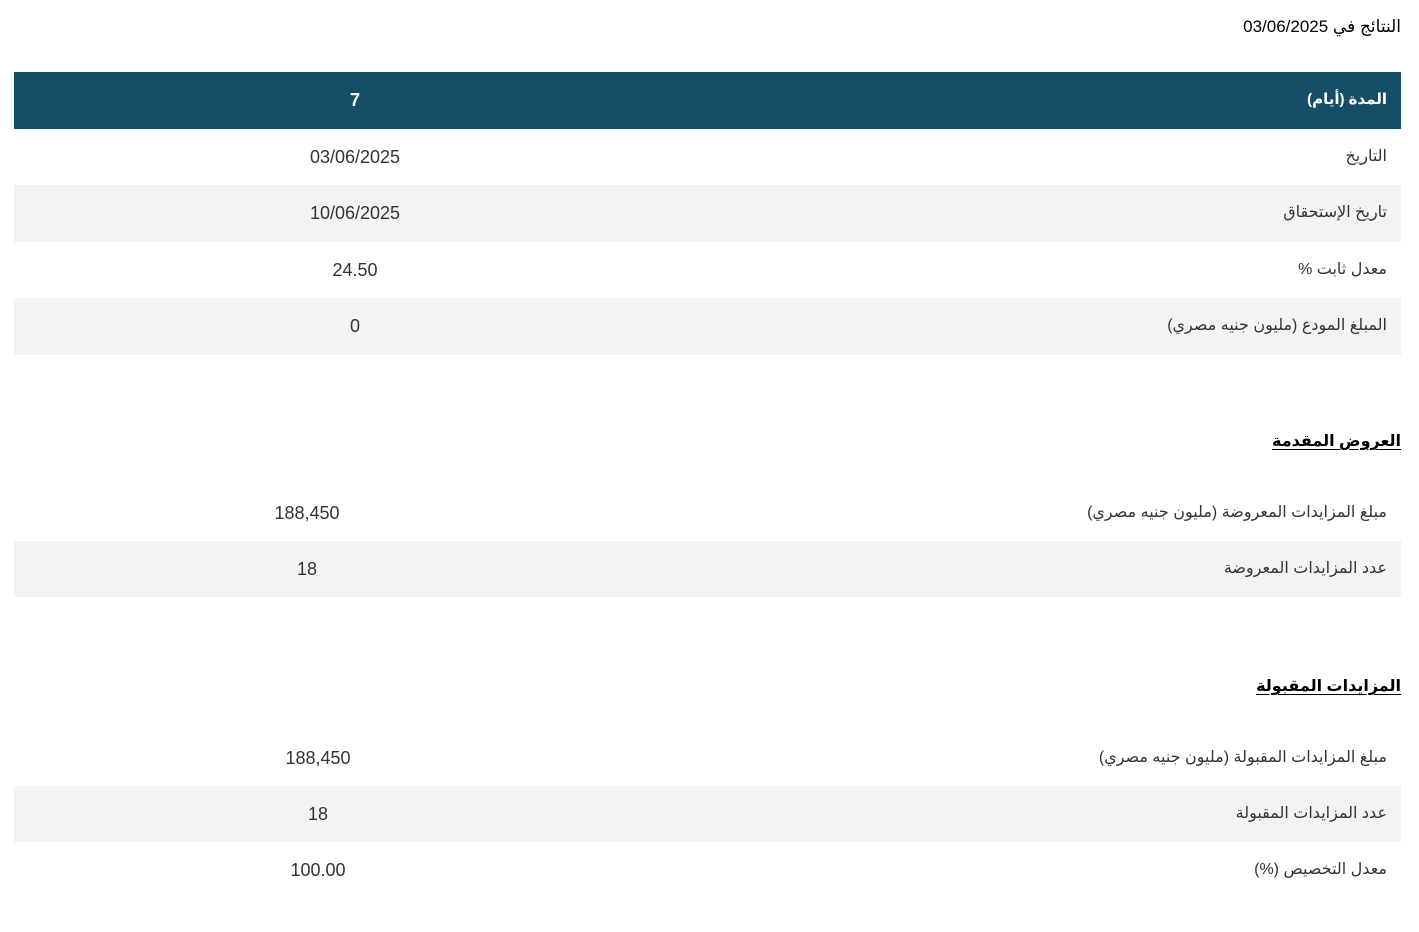 The image size is (1419, 932). What do you see at coordinates (1347, 99) in the screenshot?
I see `duration-label: المدة (أيام)` at bounding box center [1347, 99].